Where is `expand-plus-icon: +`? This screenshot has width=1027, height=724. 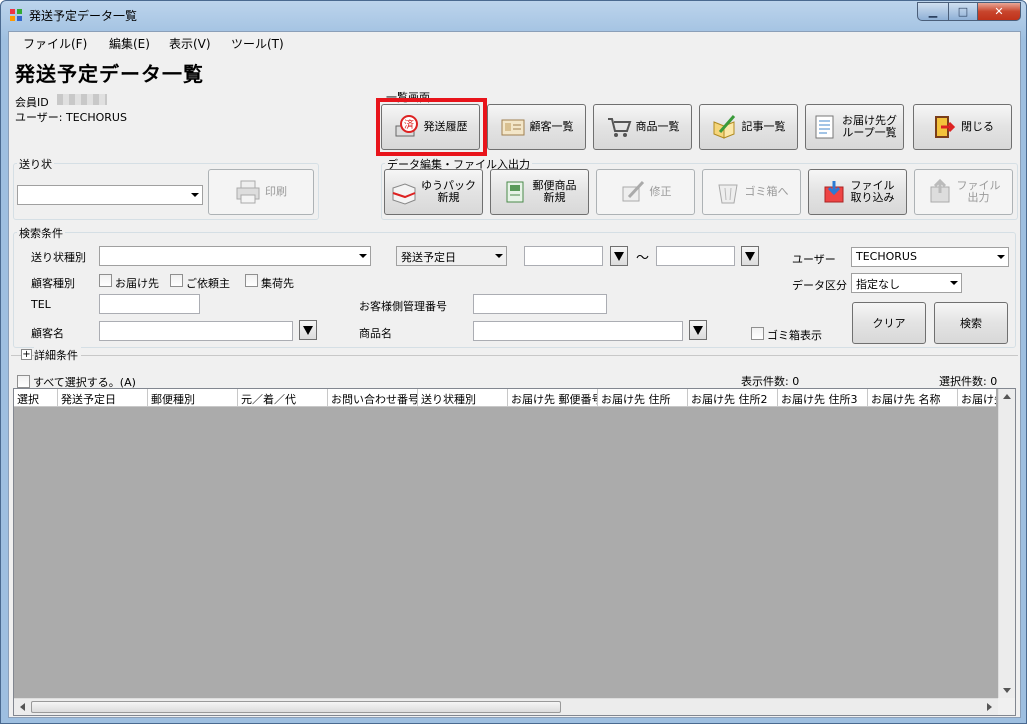 expand-plus-icon: + is located at coordinates (26, 354).